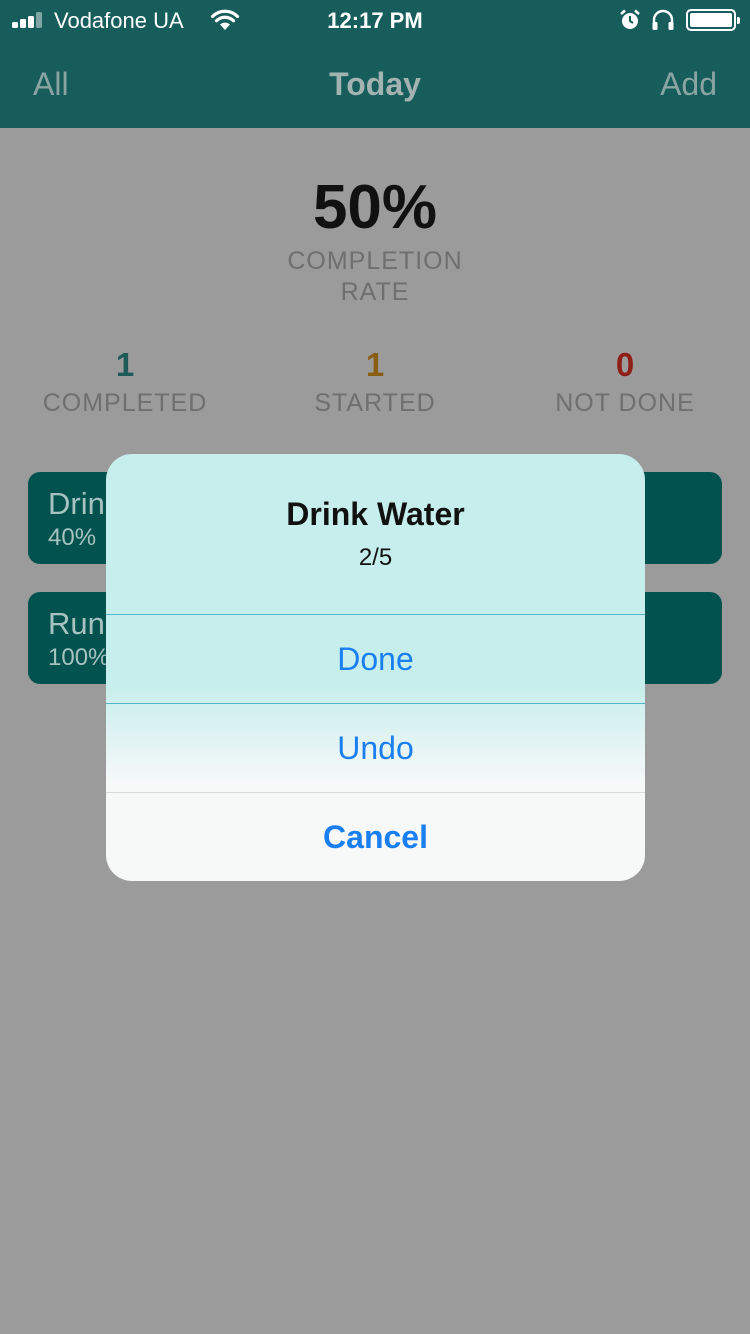 The image size is (750, 1334). What do you see at coordinates (625, 364) in the screenshot?
I see `stat-not-done-value: 0` at bounding box center [625, 364].